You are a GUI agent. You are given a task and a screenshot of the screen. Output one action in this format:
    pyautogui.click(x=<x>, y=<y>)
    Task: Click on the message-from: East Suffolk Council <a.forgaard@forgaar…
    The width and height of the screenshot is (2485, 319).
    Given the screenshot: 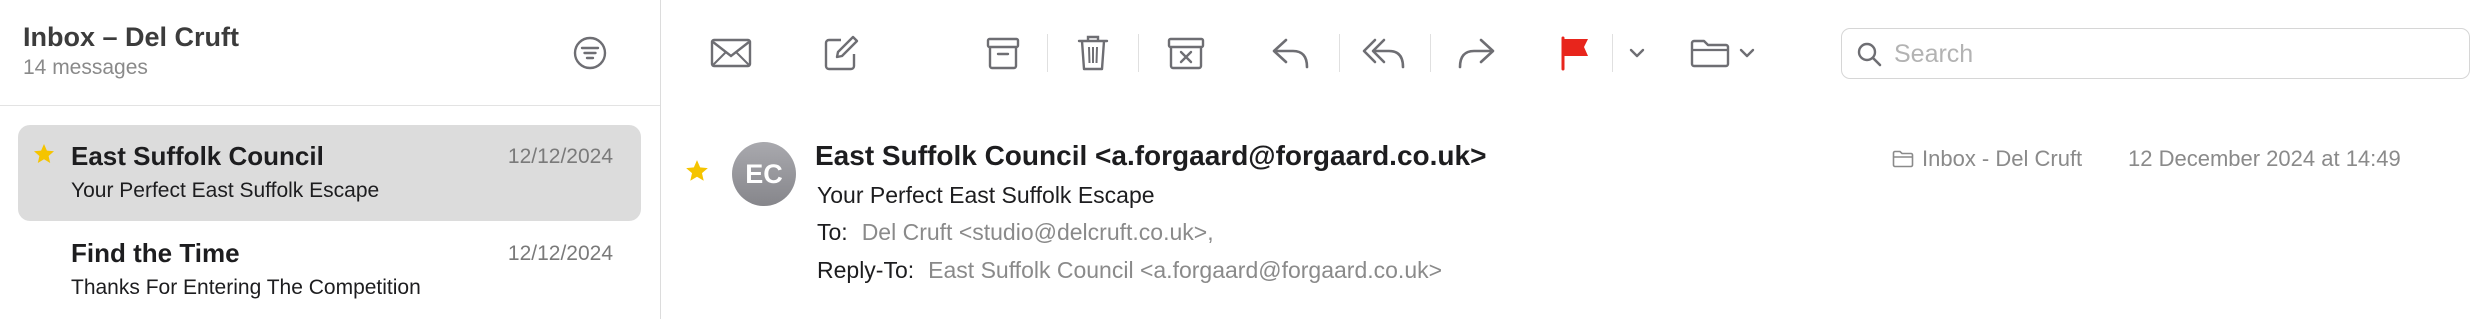 What is the action you would take?
    pyautogui.click(x=1150, y=156)
    